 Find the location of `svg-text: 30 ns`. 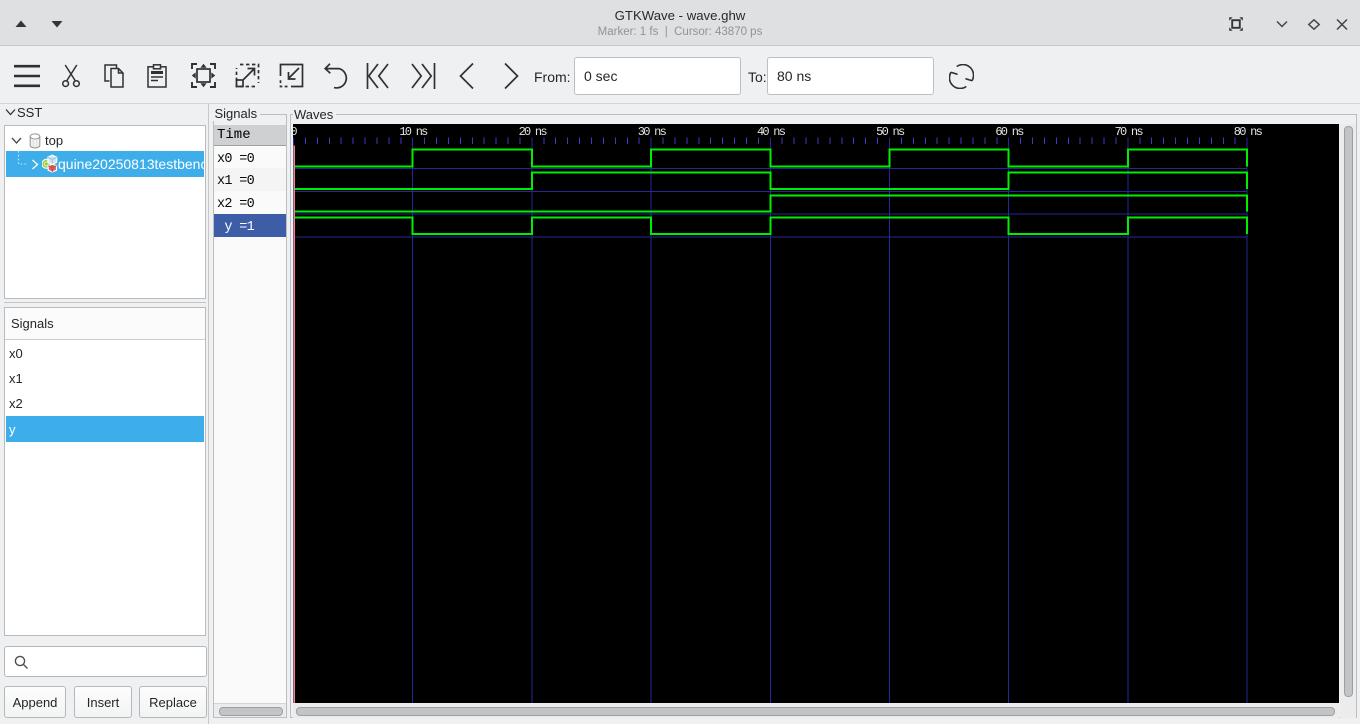

svg-text: 30 ns is located at coordinates (652, 132).